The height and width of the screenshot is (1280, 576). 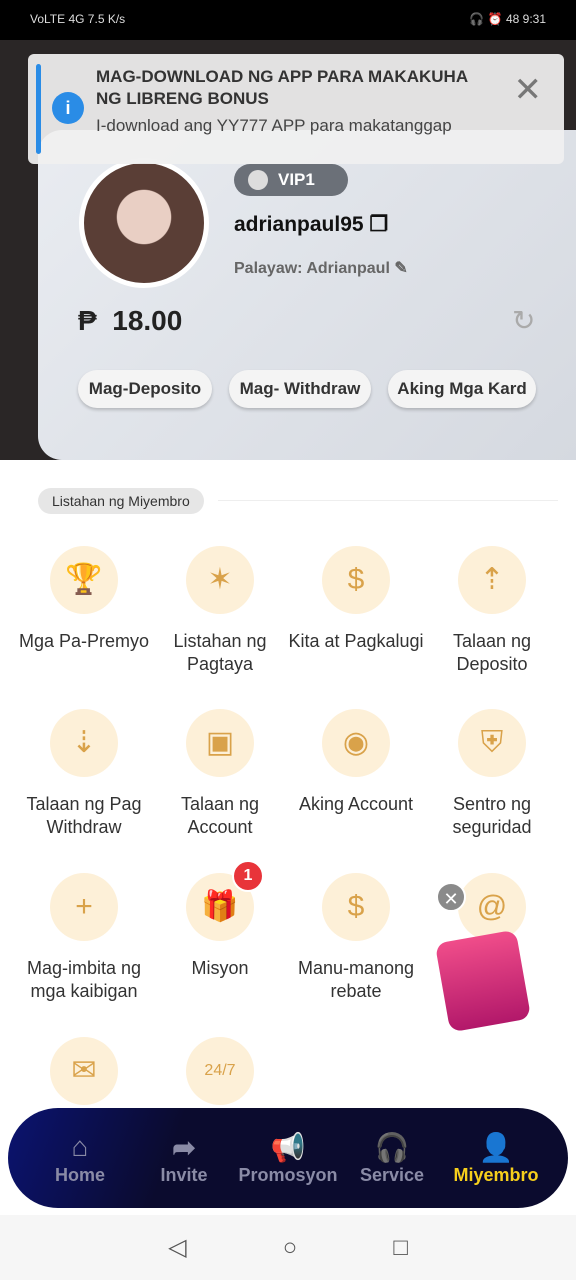 I want to click on gift-box-icon, so click(x=483, y=981).